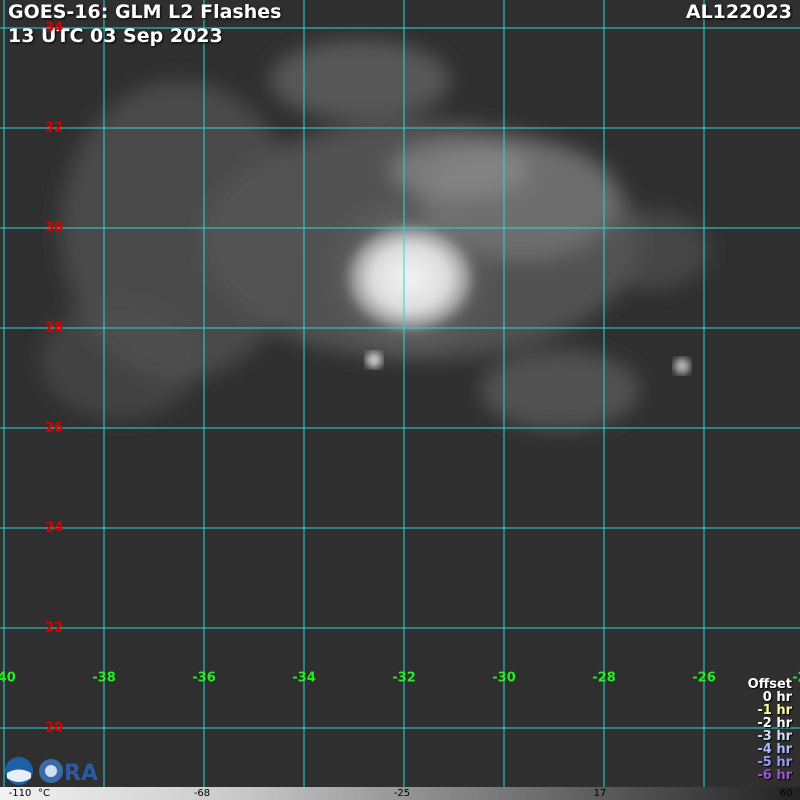 The image size is (800, 800). Describe the element at coordinates (44, 793) in the screenshot. I see `colorbar-unit: °C` at that location.